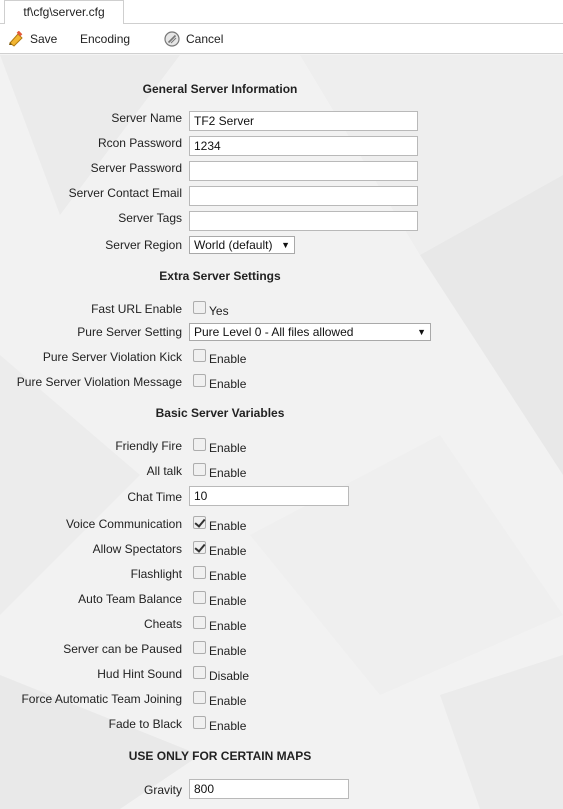 Image resolution: width=563 pixels, height=809 pixels. Describe the element at coordinates (220, 276) in the screenshot. I see `section-extra-title: Extra Server Settings` at that location.